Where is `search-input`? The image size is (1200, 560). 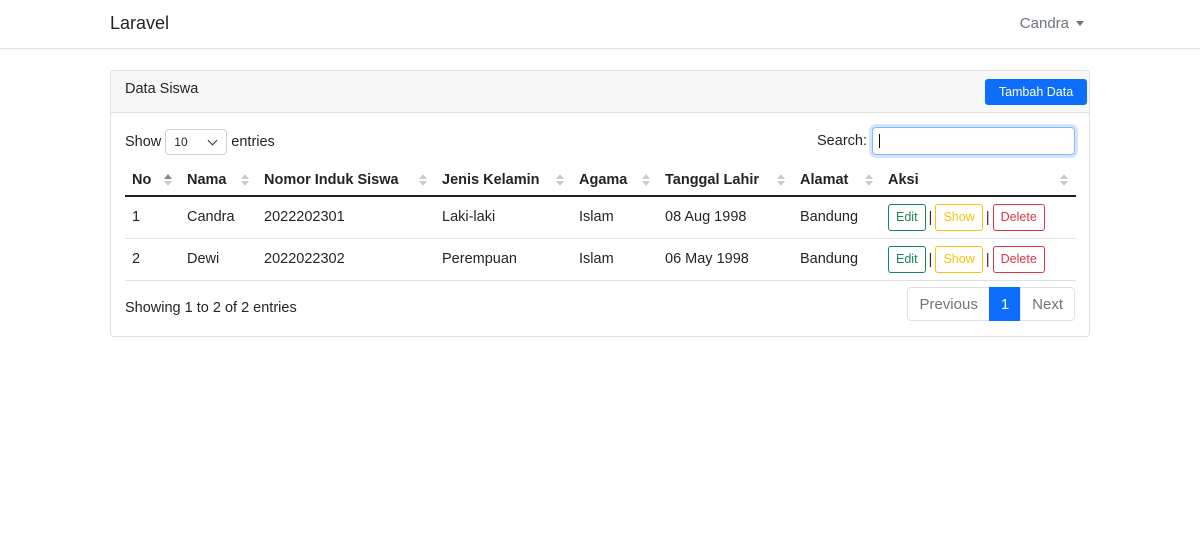 search-input is located at coordinates (973, 141).